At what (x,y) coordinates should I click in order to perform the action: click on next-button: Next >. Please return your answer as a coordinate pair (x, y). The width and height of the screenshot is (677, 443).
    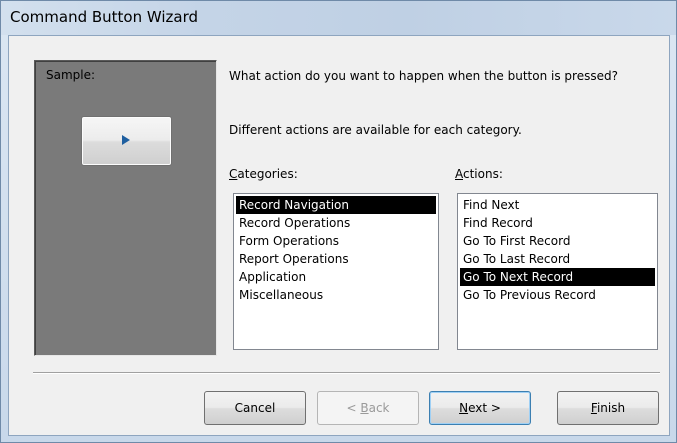
    Looking at the image, I should click on (480, 408).